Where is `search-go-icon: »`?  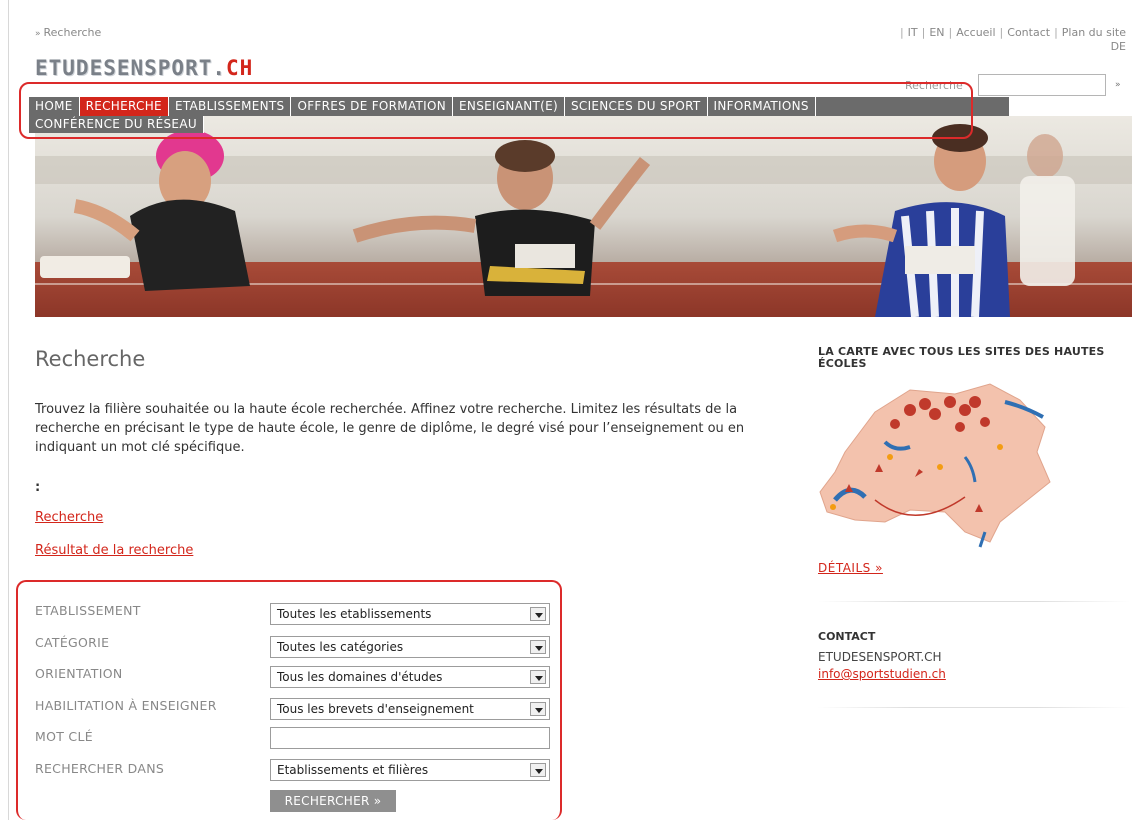 search-go-icon: » is located at coordinates (1118, 85).